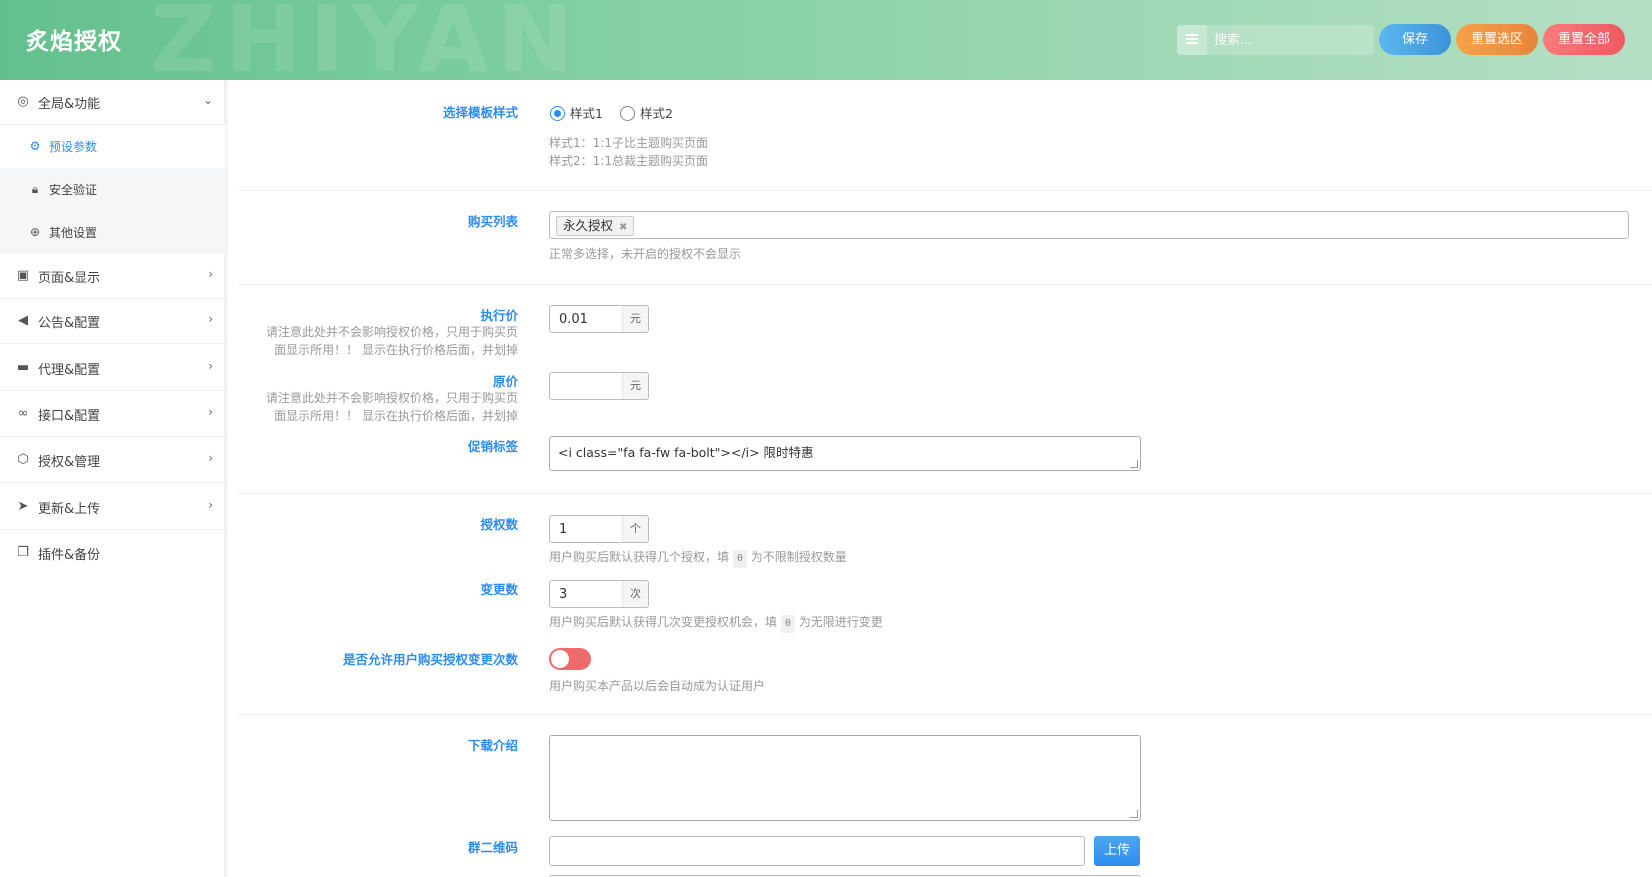 This screenshot has width=1652, height=877. I want to click on sidebar-item-label: 页面&显示, so click(69, 278).